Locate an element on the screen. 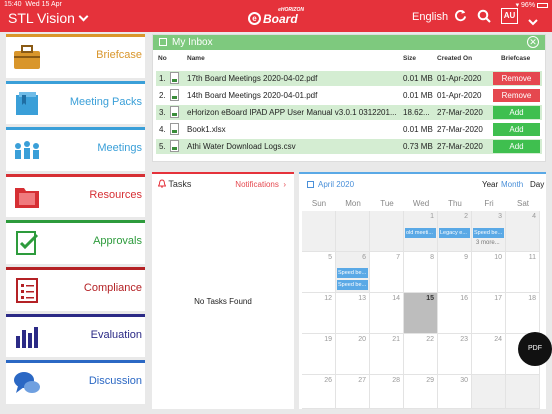 This screenshot has width=552, height=414. language-selector: English is located at coordinates (430, 17).